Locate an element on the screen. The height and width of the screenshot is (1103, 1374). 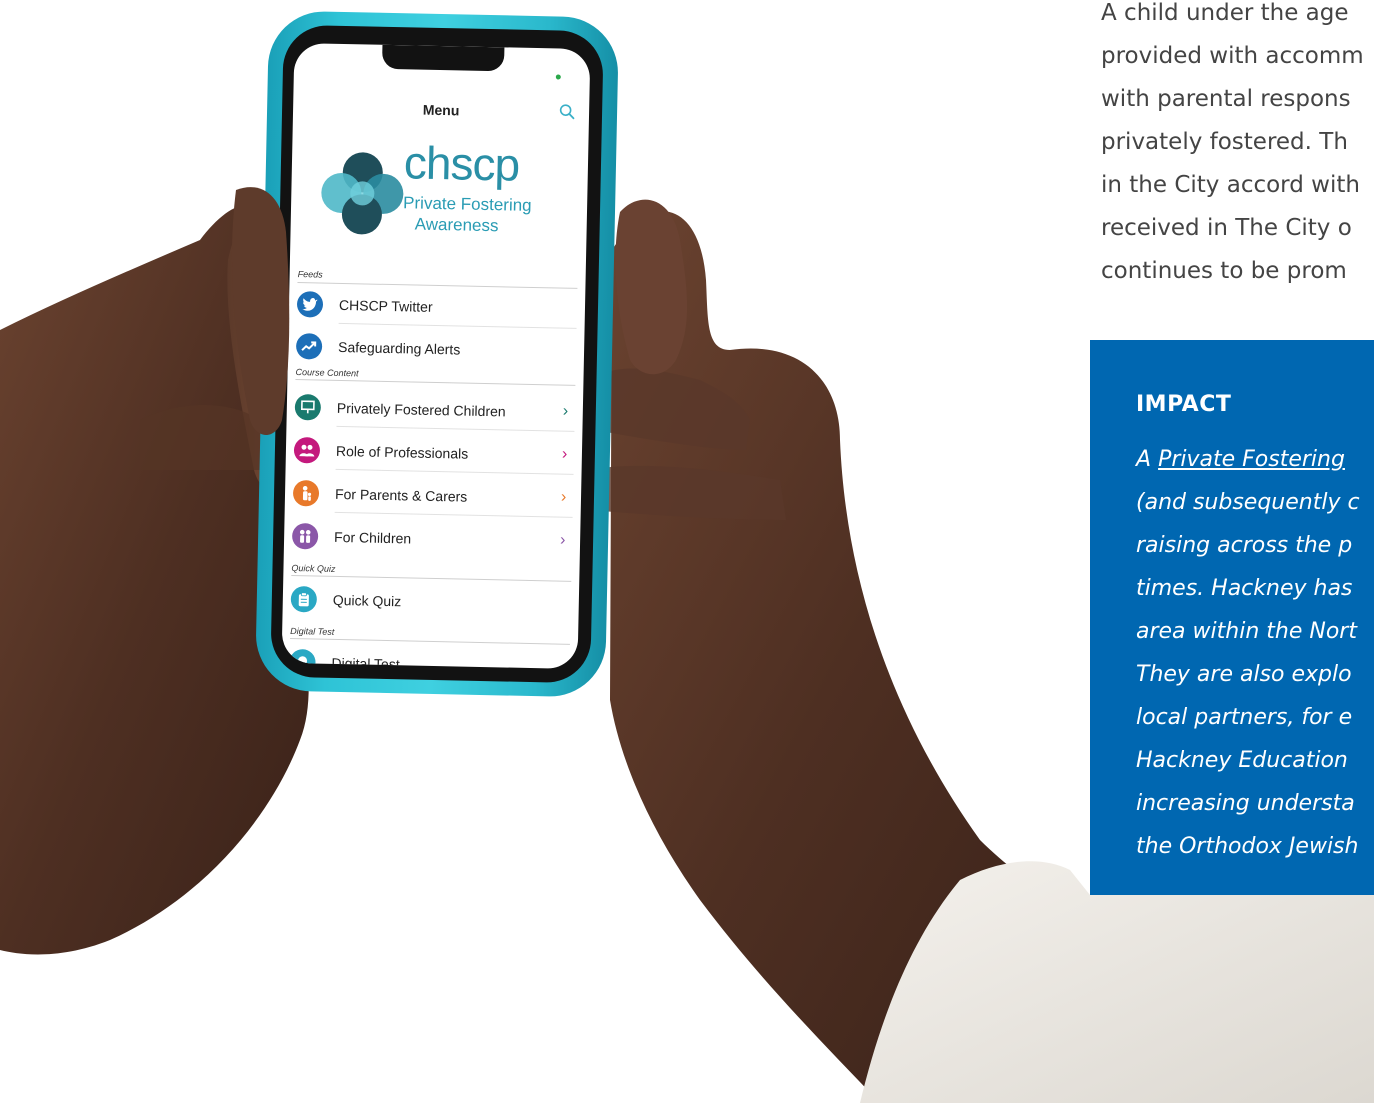
left-thumb-front is located at coordinates (260, 311).